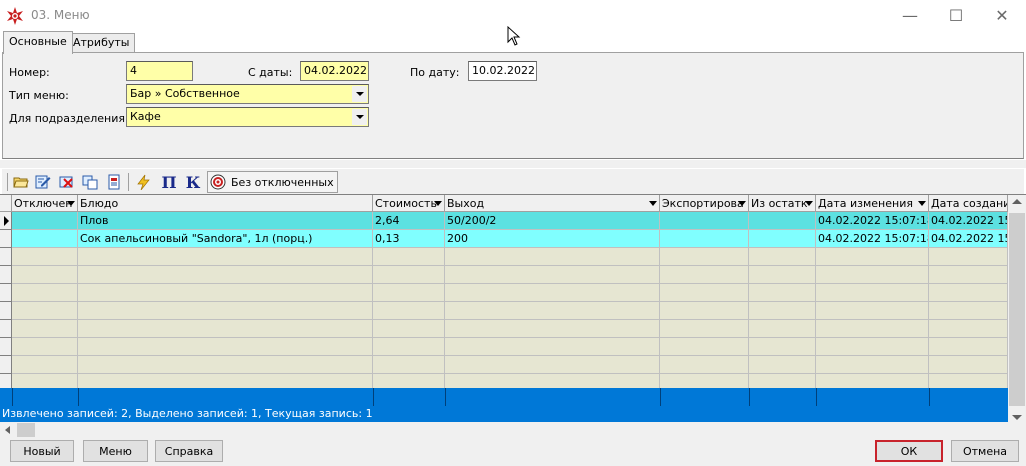 The width and height of the screenshot is (1026, 466). I want to click on cell-dish: Плов, so click(225, 221).